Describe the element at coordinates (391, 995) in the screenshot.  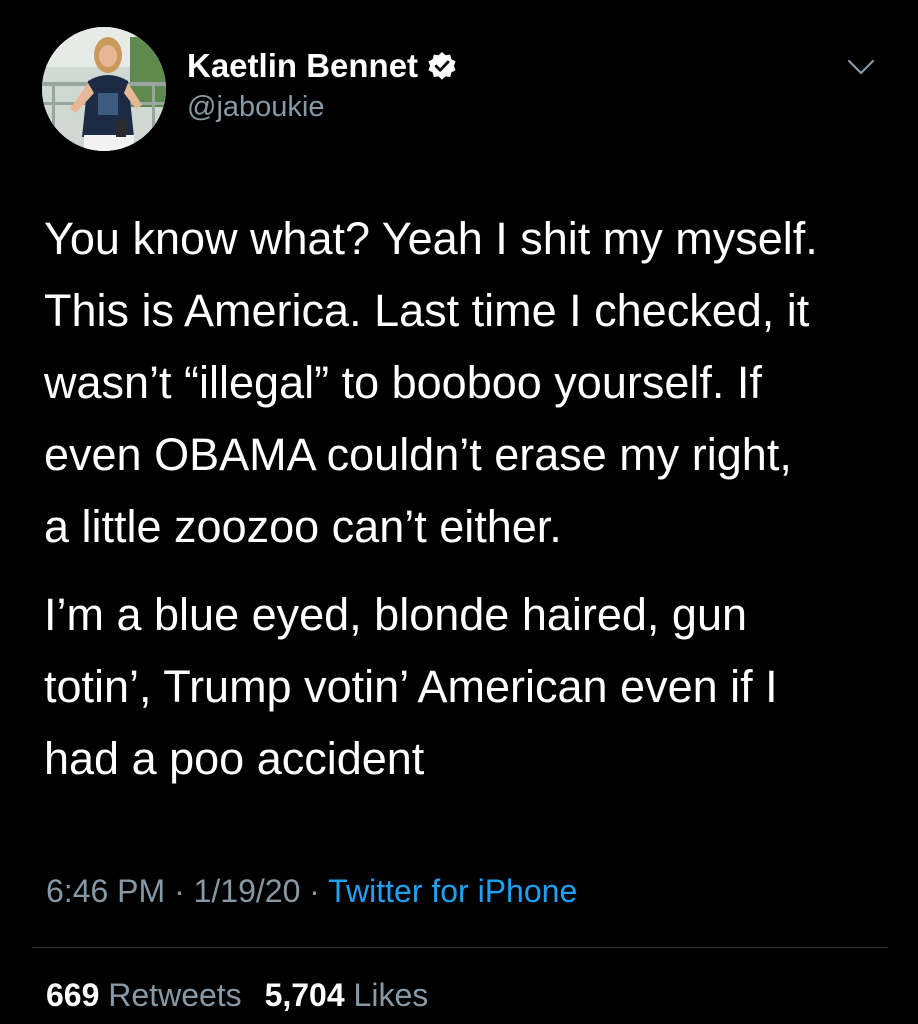
I see `likes-label: Likes` at that location.